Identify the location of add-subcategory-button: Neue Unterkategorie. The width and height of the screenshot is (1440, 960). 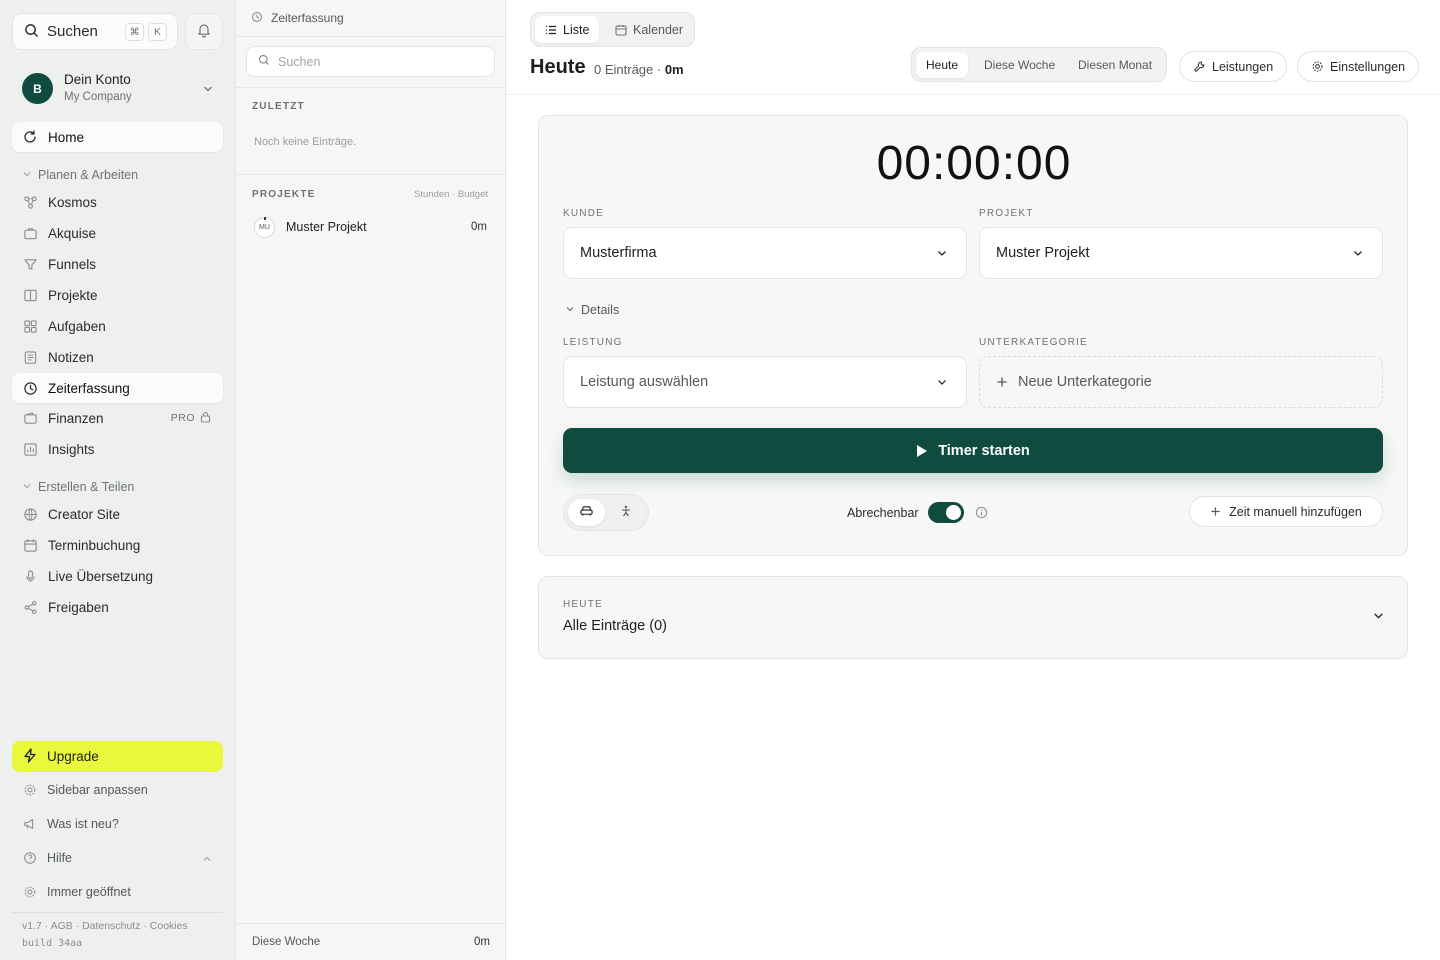
(1181, 382).